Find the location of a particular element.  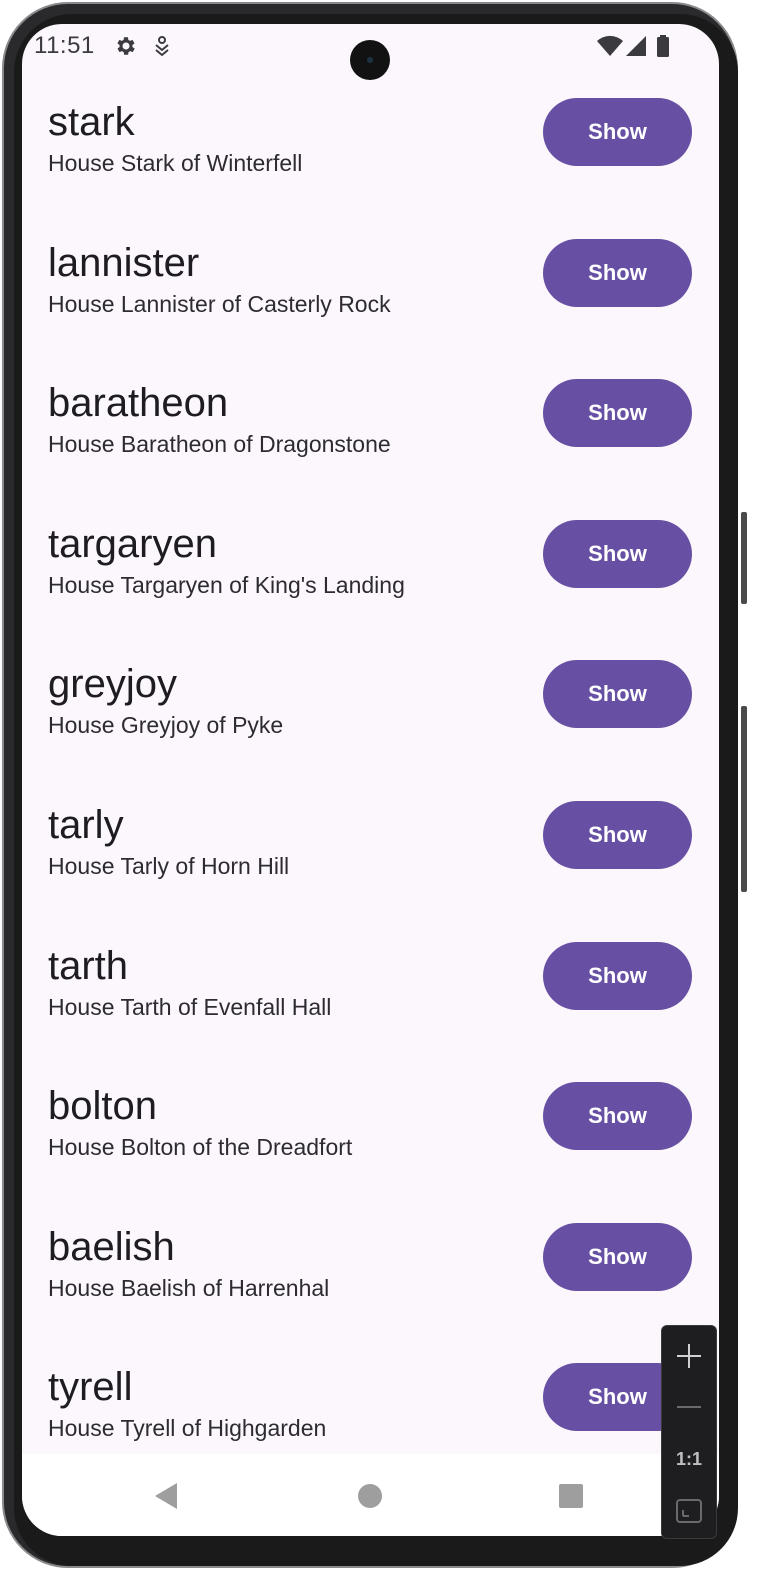

house-description: House Tarly of Horn Hill is located at coordinates (169, 865).